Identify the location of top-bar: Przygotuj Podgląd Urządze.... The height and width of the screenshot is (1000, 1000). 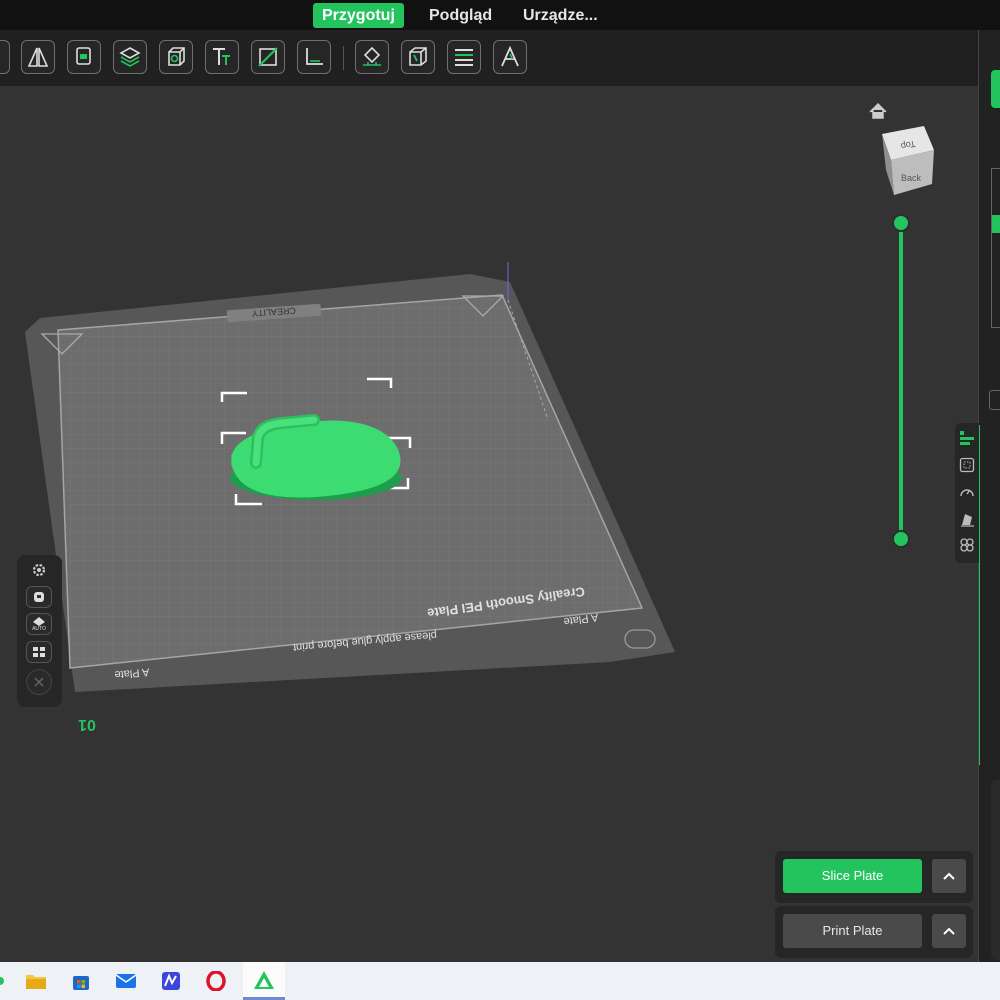
(500, 15).